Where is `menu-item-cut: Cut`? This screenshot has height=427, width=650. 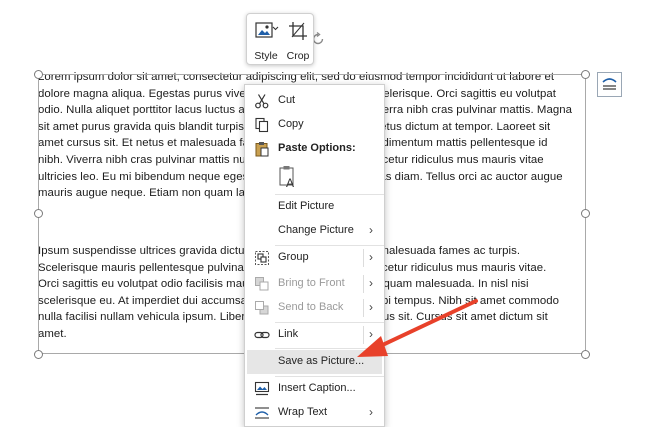 menu-item-cut: Cut is located at coordinates (314, 101).